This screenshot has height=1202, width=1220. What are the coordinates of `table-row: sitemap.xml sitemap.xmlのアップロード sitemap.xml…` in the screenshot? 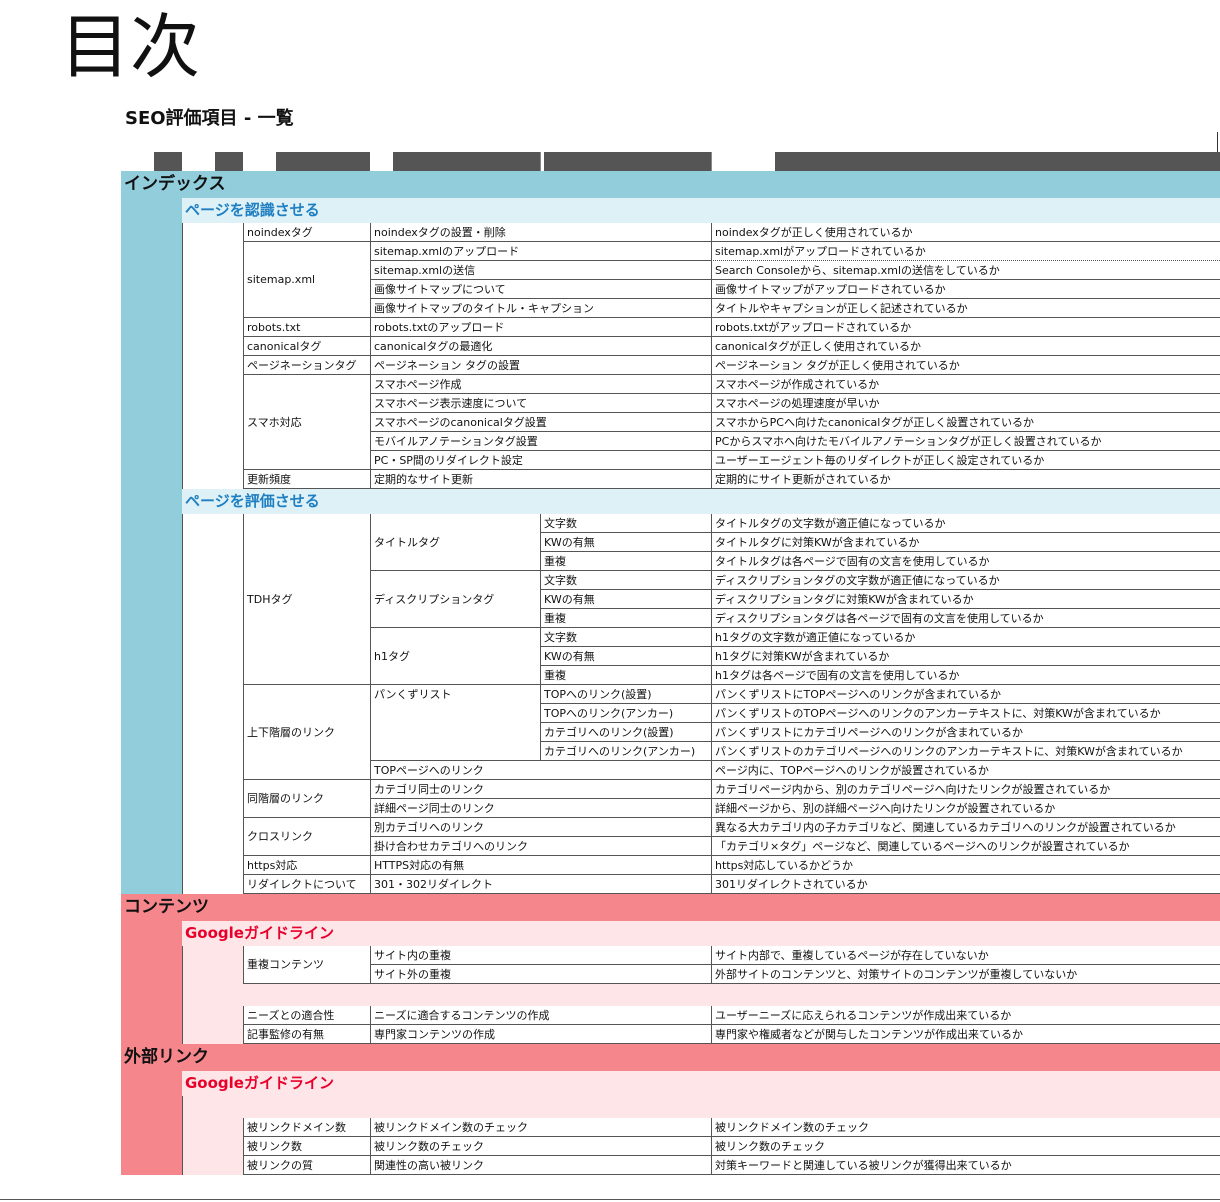 It's located at (670, 280).